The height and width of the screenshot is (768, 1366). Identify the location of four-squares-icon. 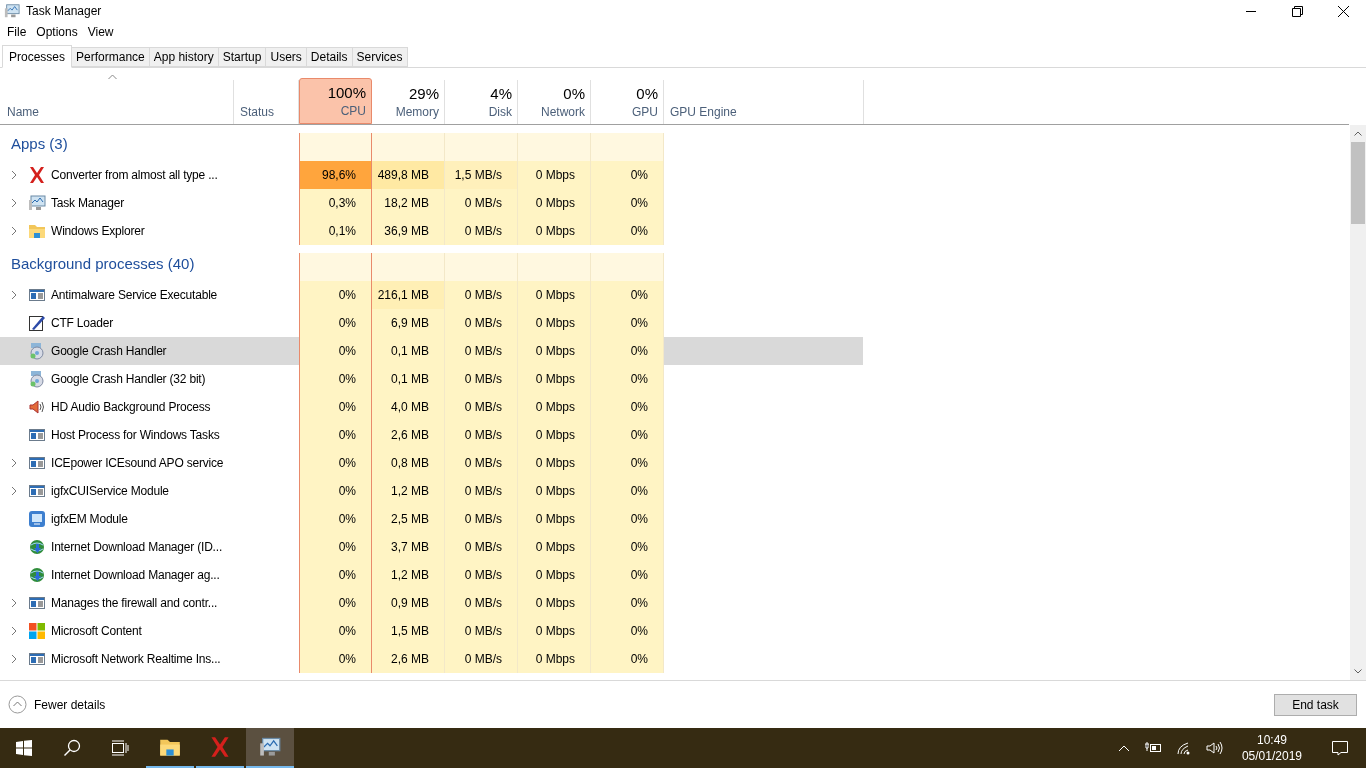
(37, 631).